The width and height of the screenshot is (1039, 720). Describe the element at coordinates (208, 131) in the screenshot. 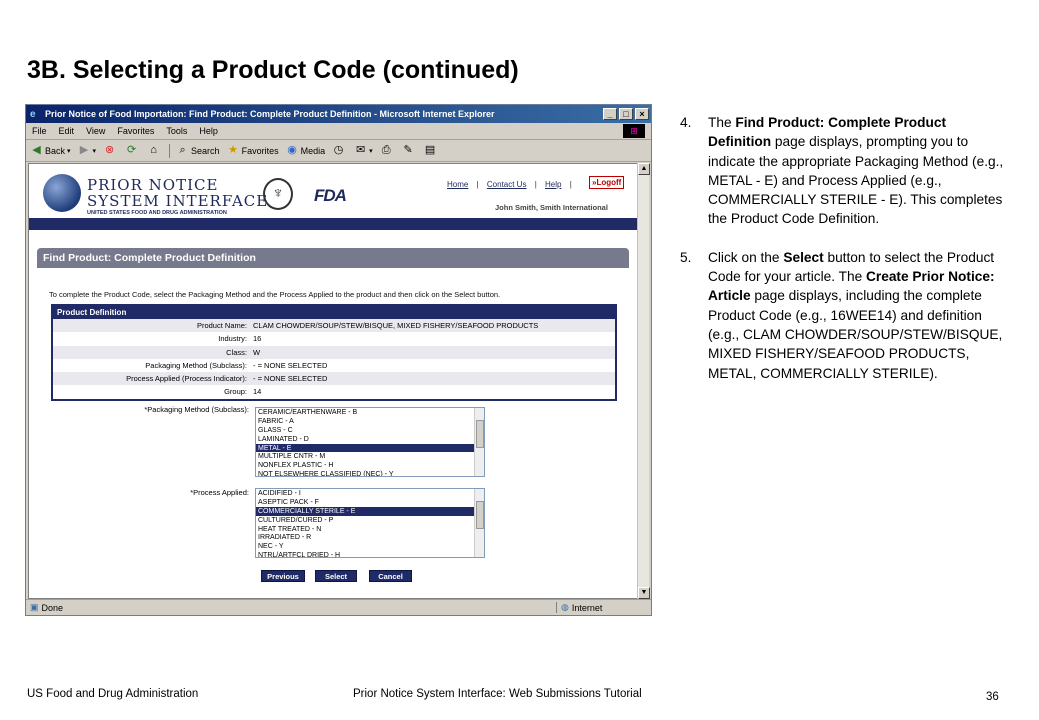

I see `menu-help: Help` at that location.